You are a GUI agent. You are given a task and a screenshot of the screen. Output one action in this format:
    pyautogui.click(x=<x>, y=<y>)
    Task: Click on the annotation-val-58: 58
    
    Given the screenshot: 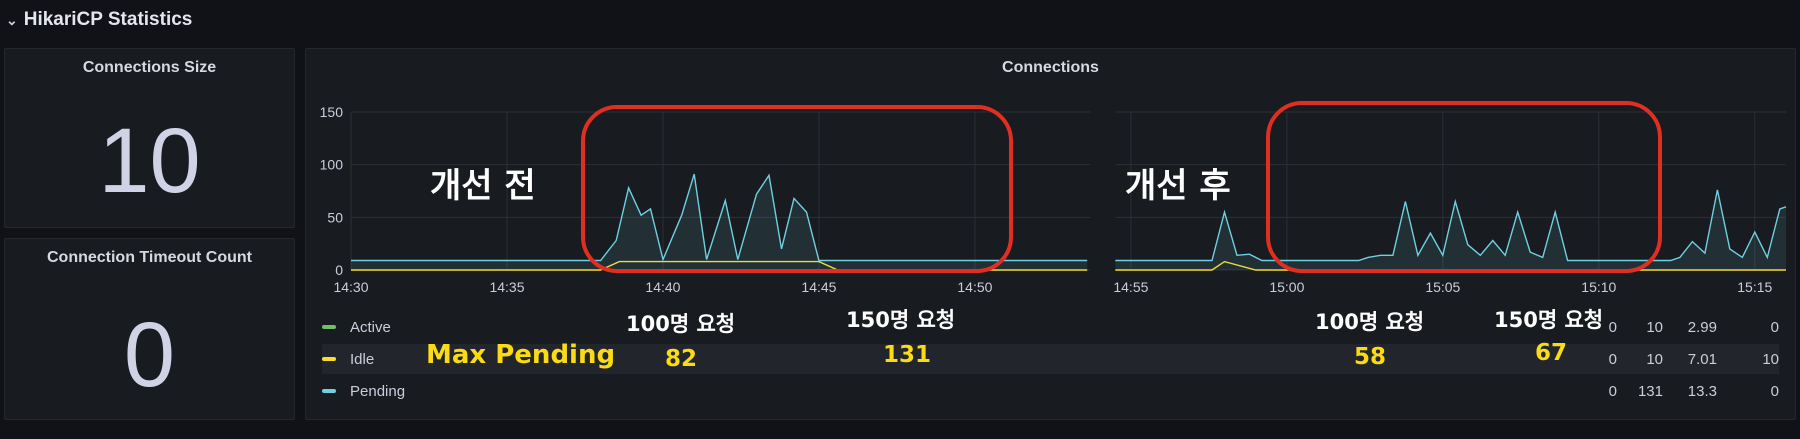 What is the action you would take?
    pyautogui.click(x=1370, y=357)
    